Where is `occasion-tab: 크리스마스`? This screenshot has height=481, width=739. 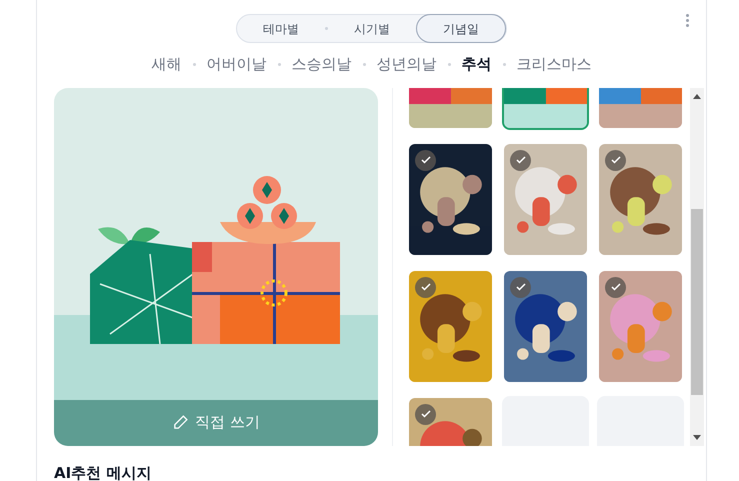
occasion-tab: 크리스마스 is located at coordinates (554, 64).